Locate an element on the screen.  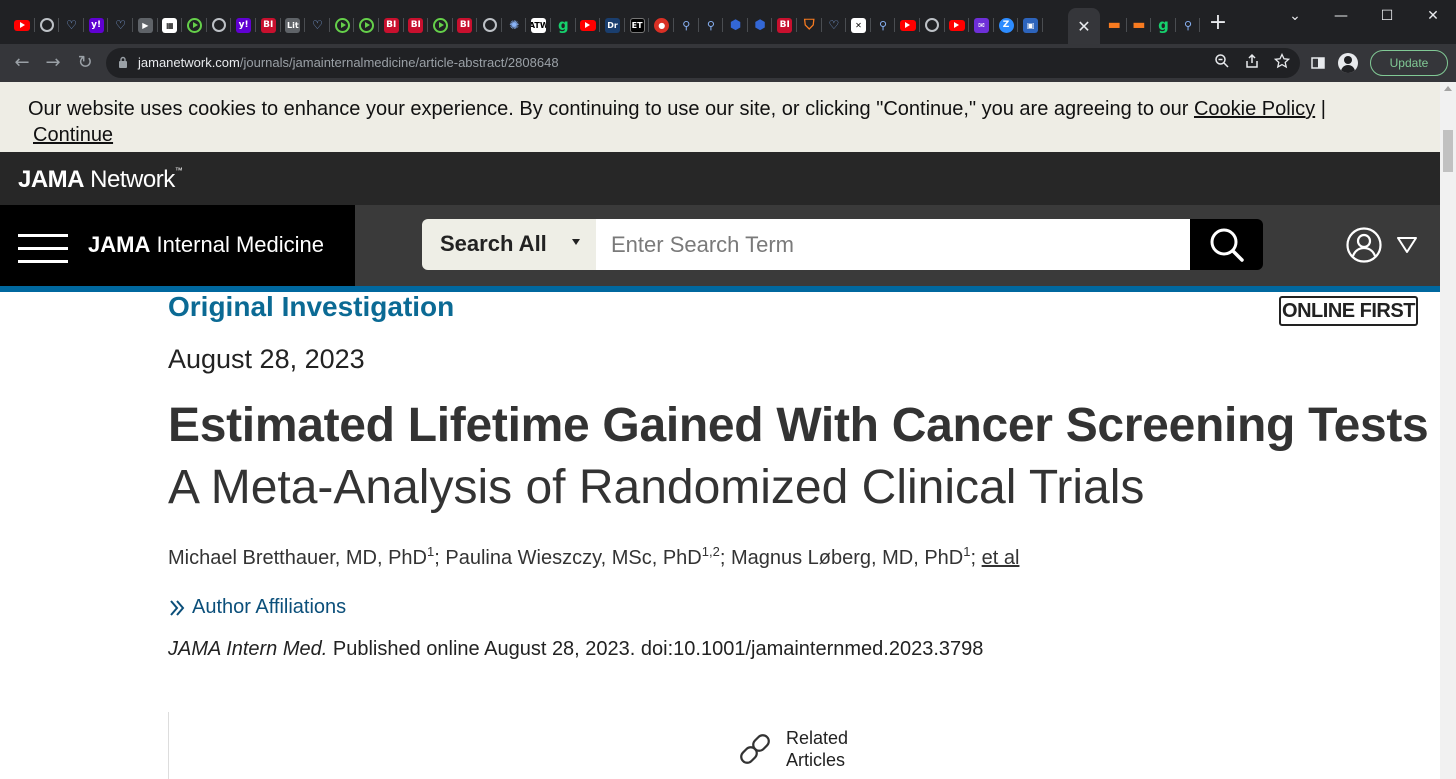
pinned-tab-39: ✉ is located at coordinates (981, 25).